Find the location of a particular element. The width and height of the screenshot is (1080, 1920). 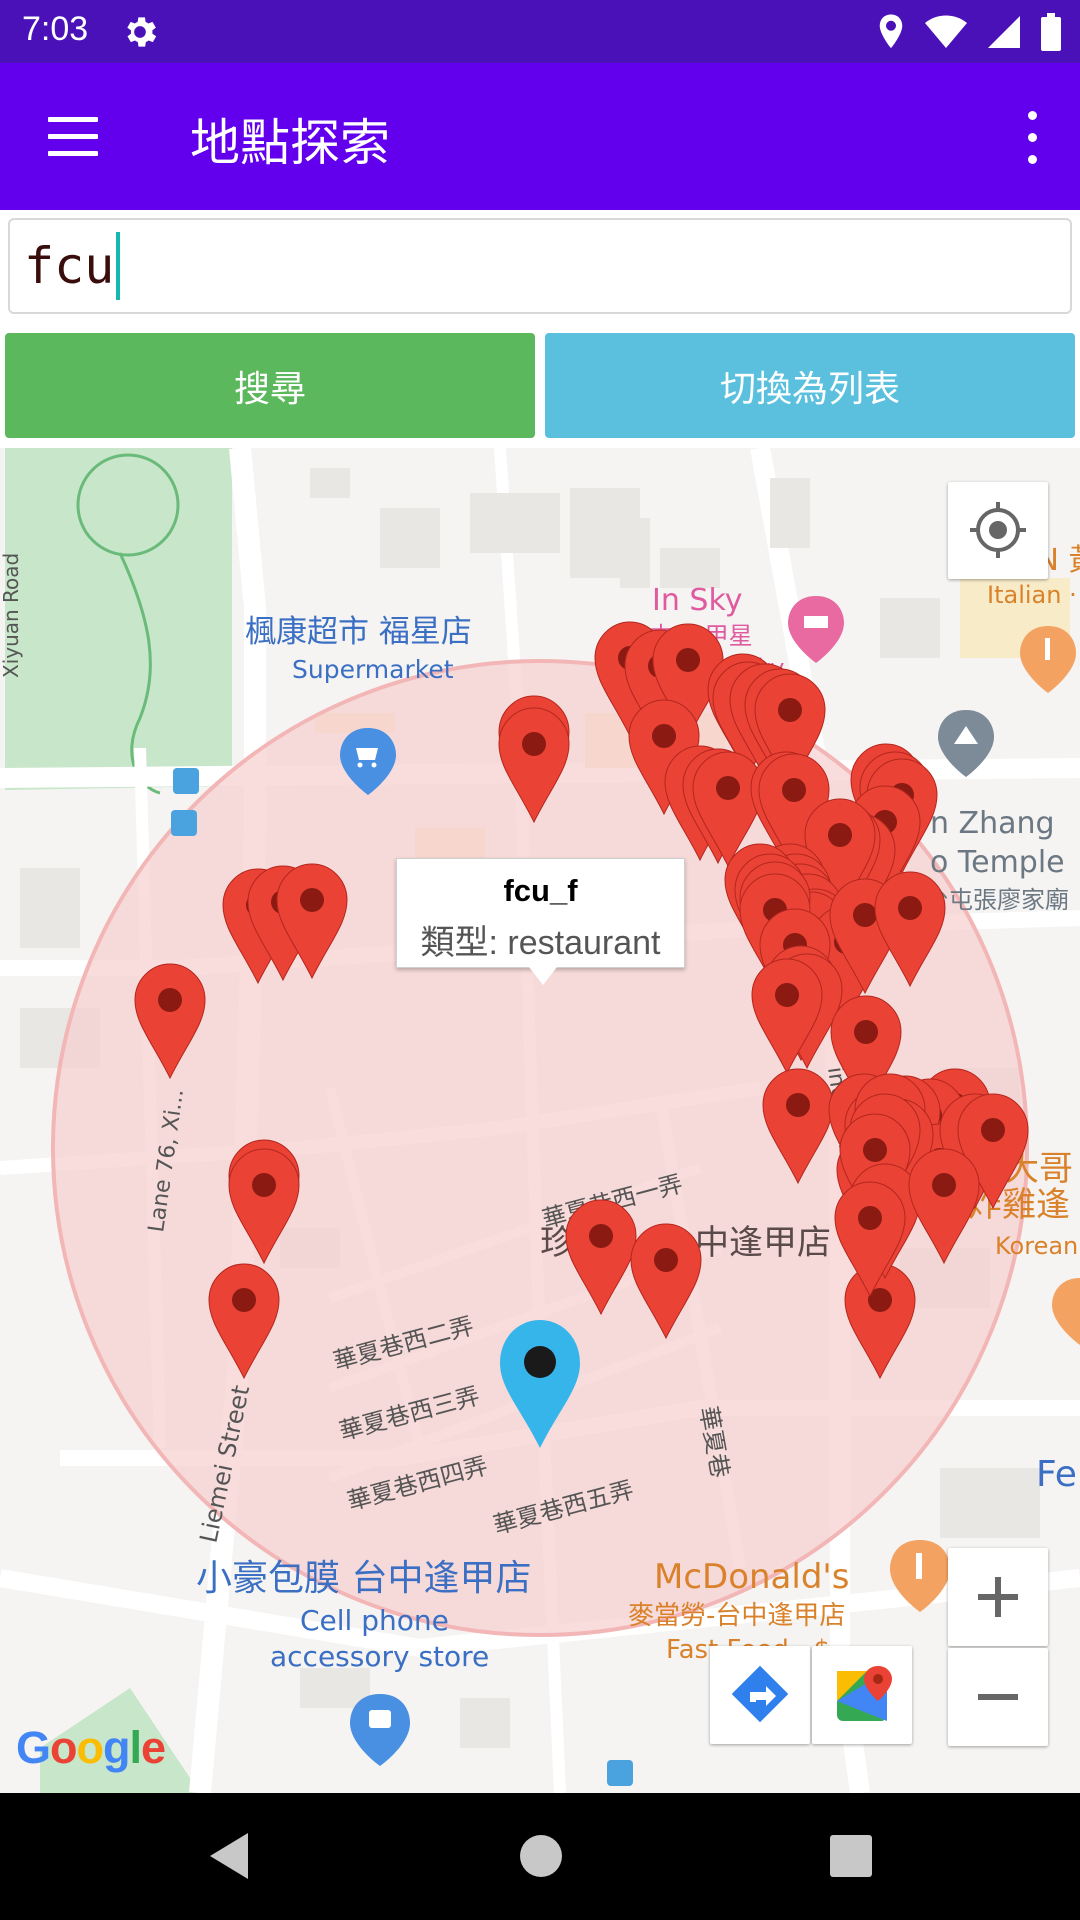

svg-text: Italian · is located at coordinates (1032, 595).